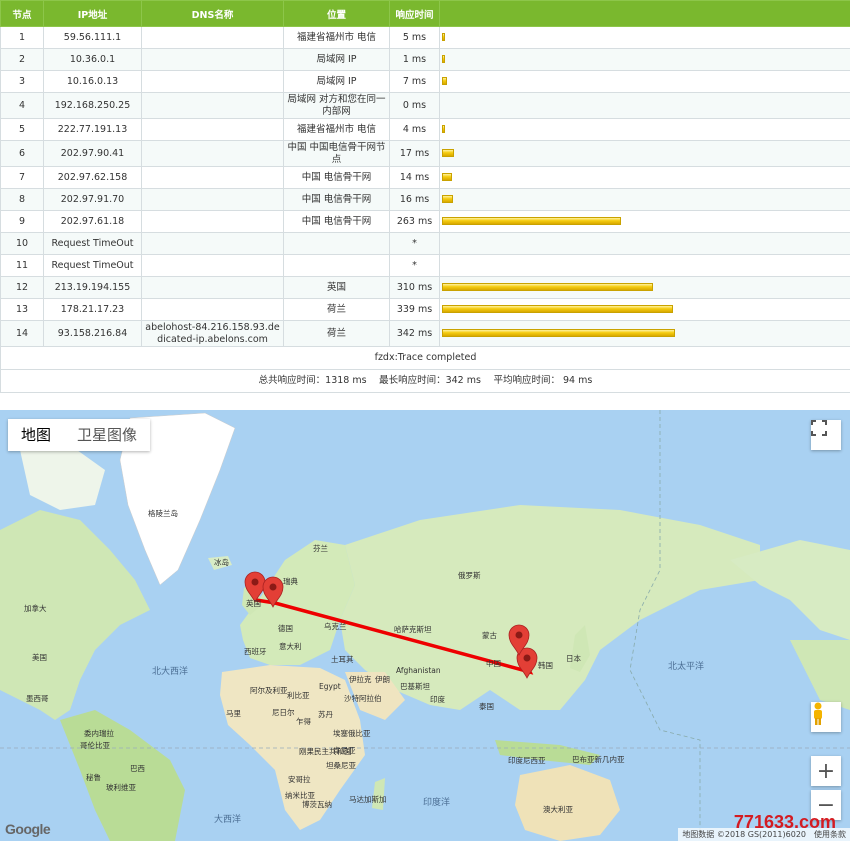 The height and width of the screenshot is (841, 850). I want to click on label-botswana: 博茨瓦纳, so click(317, 804).